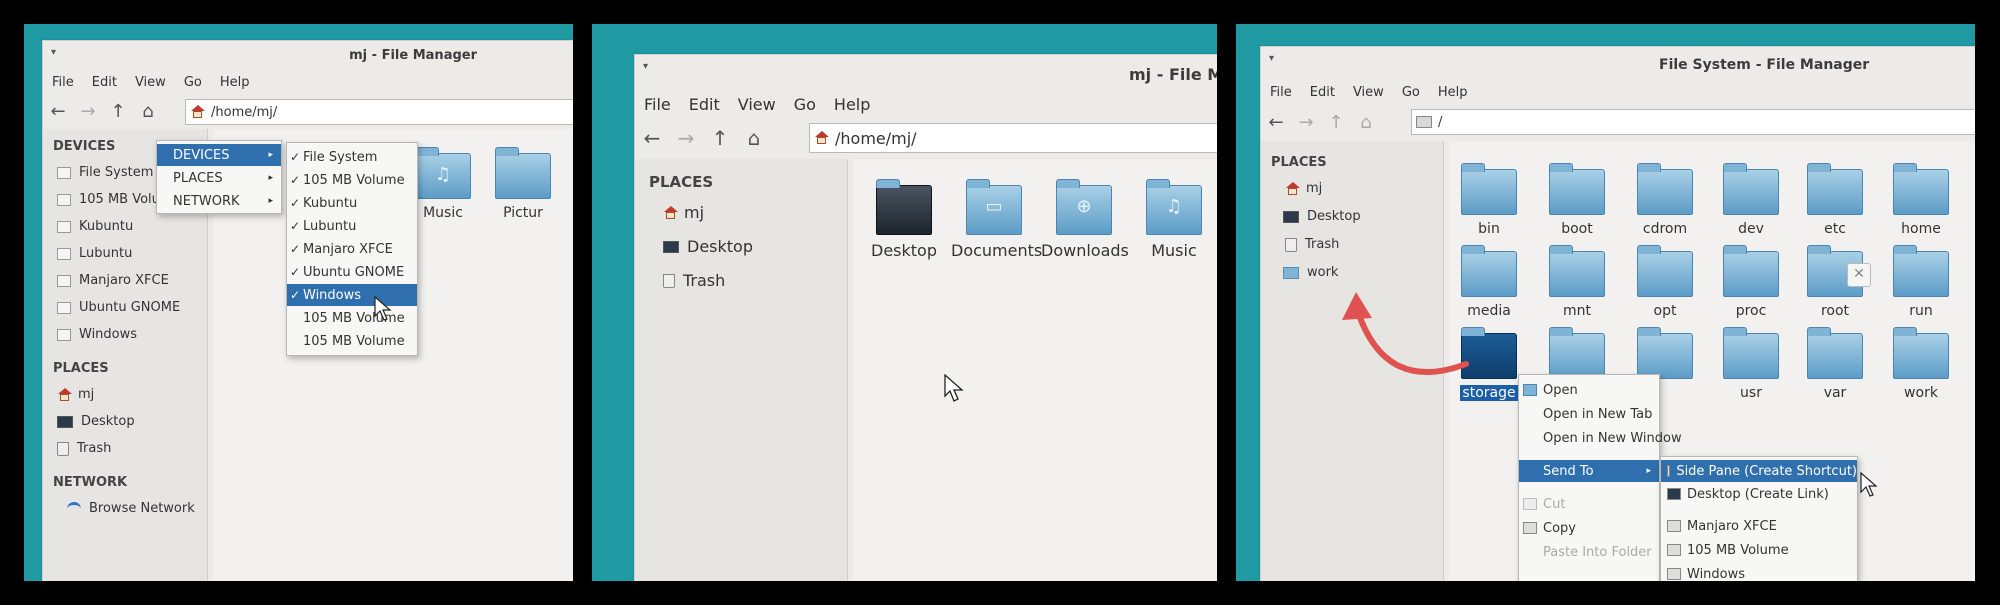  What do you see at coordinates (1589, 390) in the screenshot?
I see `menu-item-open: Open` at bounding box center [1589, 390].